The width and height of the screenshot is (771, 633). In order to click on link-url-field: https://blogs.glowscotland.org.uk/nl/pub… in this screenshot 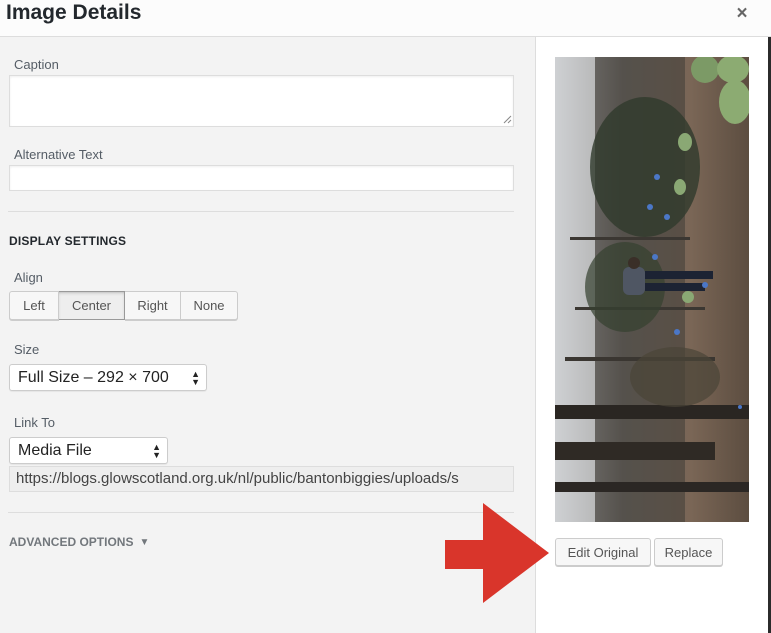, I will do `click(261, 479)`.